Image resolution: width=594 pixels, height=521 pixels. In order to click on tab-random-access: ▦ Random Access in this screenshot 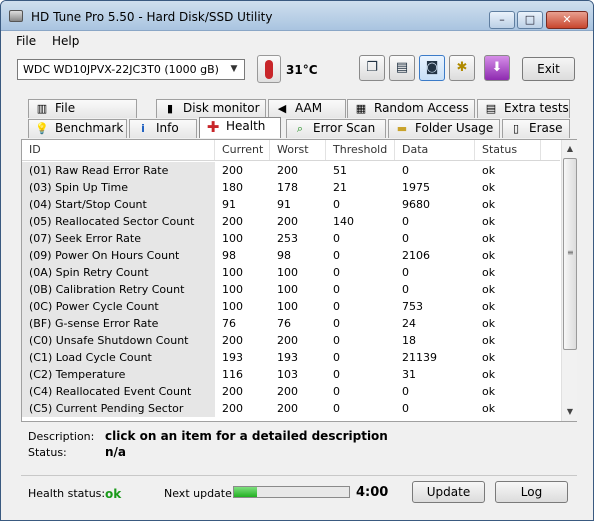, I will do `click(411, 108)`.